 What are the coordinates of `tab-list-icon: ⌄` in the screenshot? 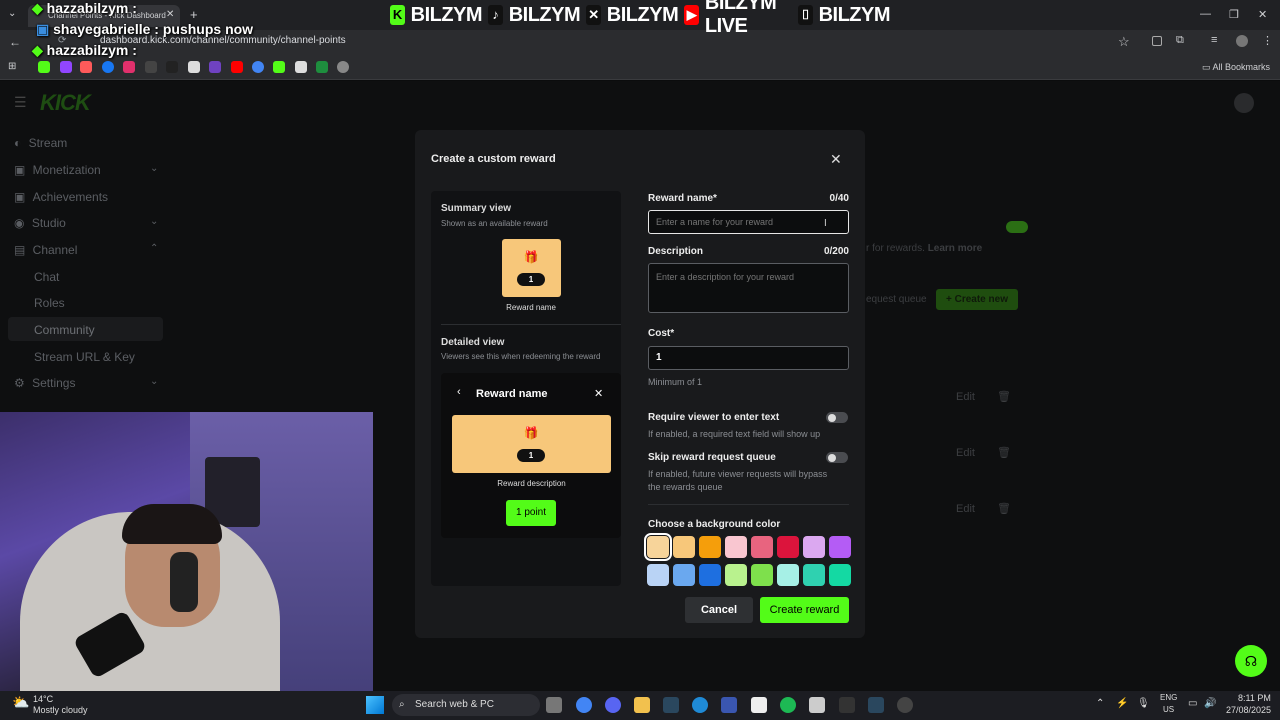 It's located at (12, 13).